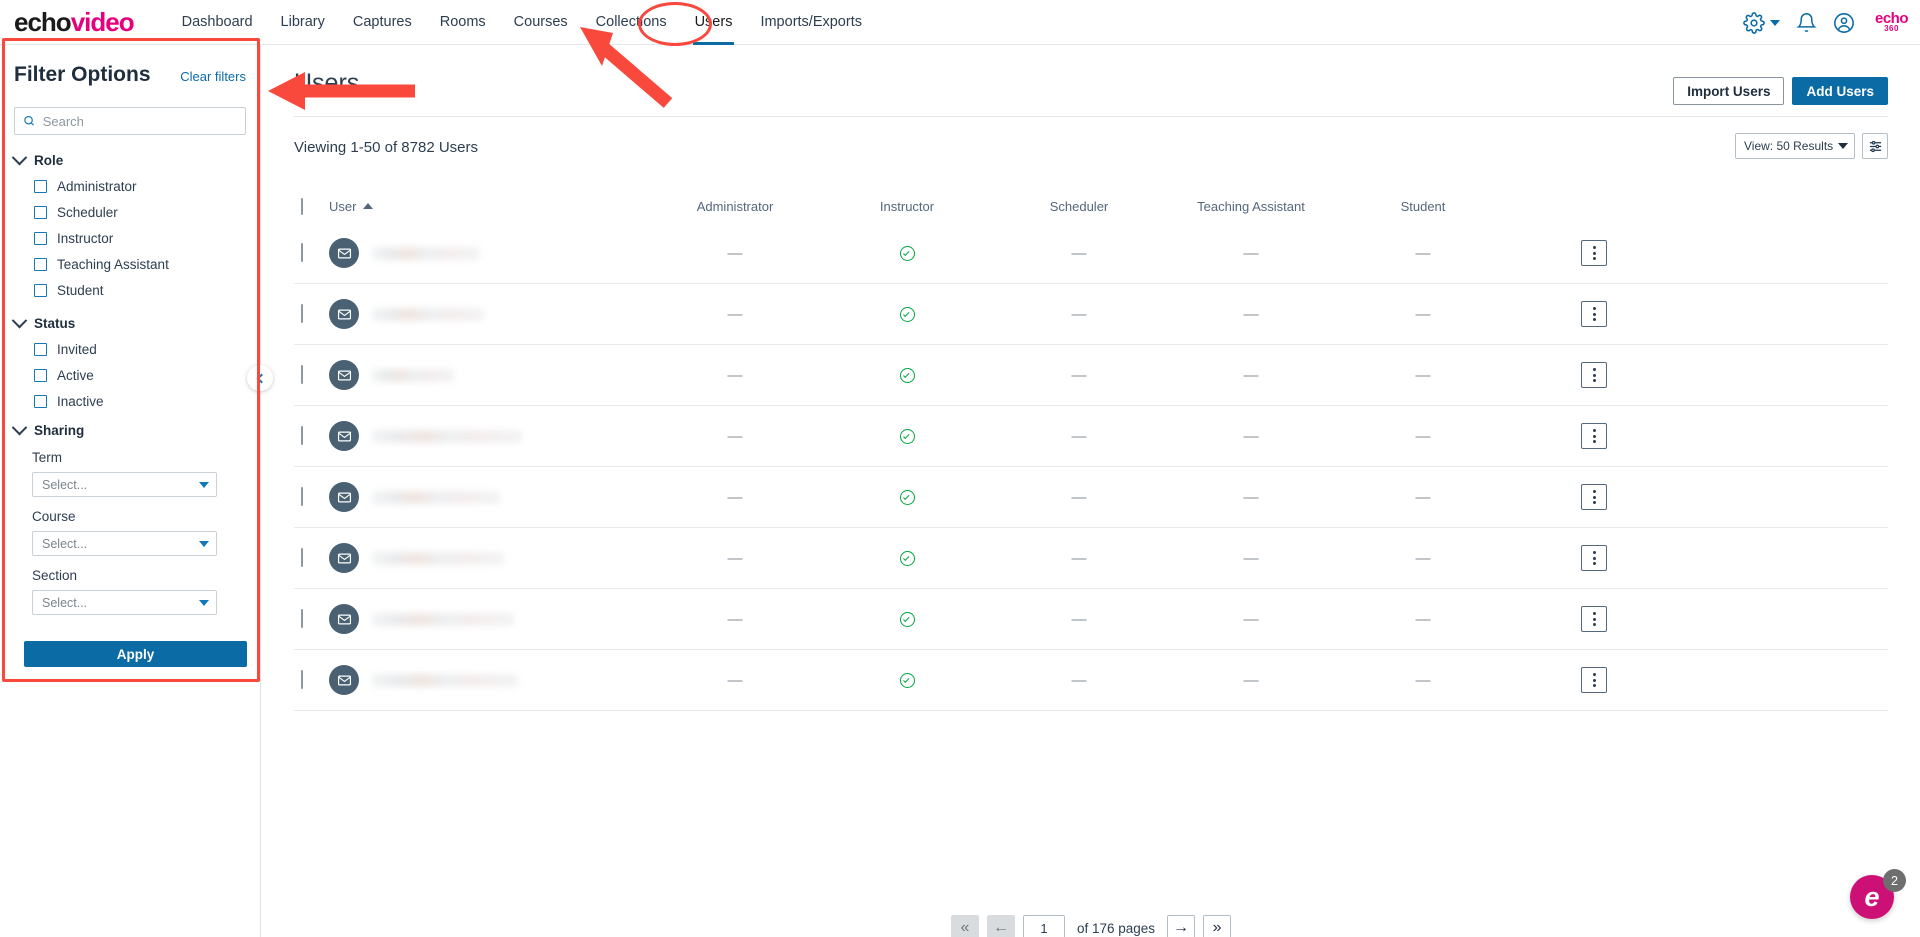 This screenshot has height=937, width=1920. I want to click on filter-group-sharing-header: Sharing, so click(128, 428).